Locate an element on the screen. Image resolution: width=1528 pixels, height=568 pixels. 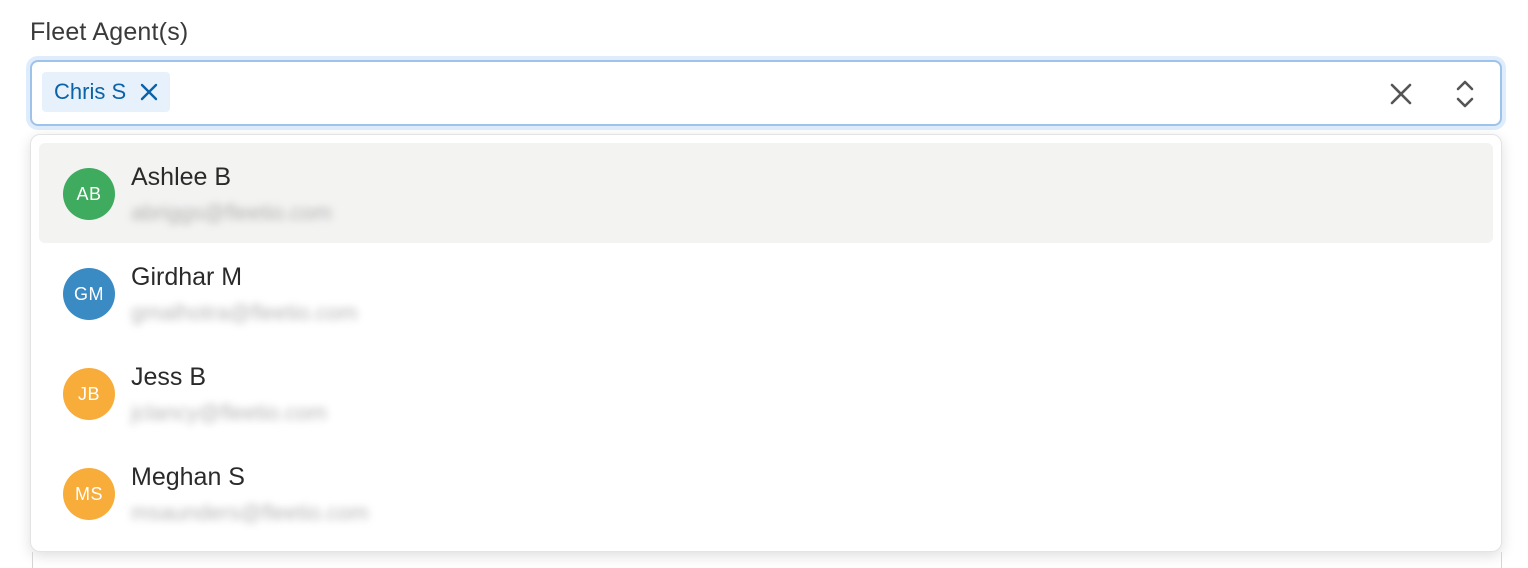
dropdown-toggle-button is located at coordinates (1465, 94).